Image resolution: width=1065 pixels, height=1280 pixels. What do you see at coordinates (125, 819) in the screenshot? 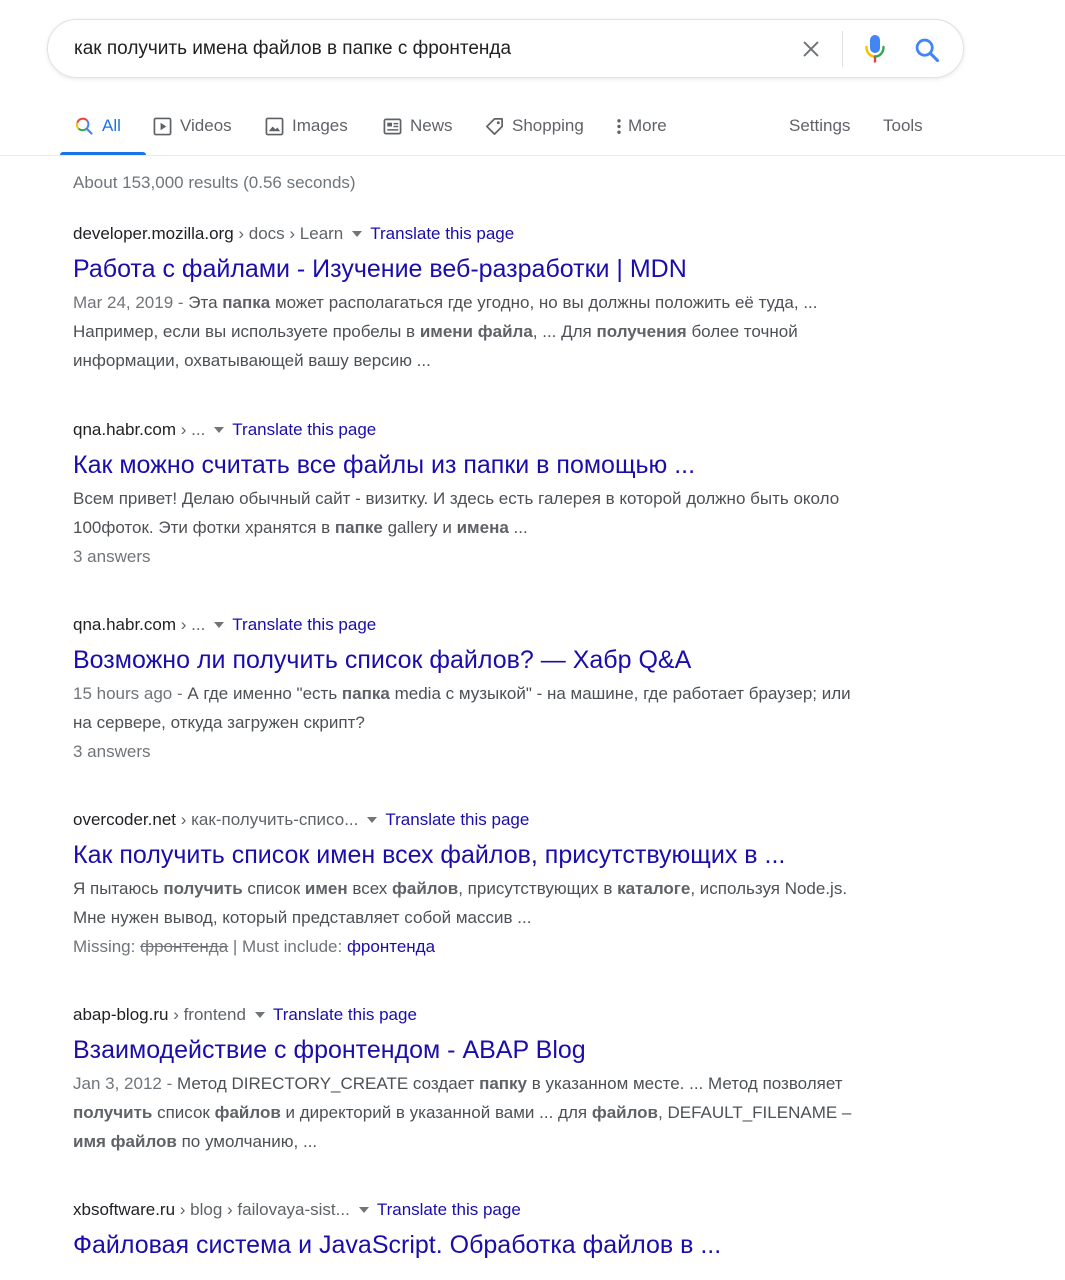
I see `result-domain: overcoder.net` at bounding box center [125, 819].